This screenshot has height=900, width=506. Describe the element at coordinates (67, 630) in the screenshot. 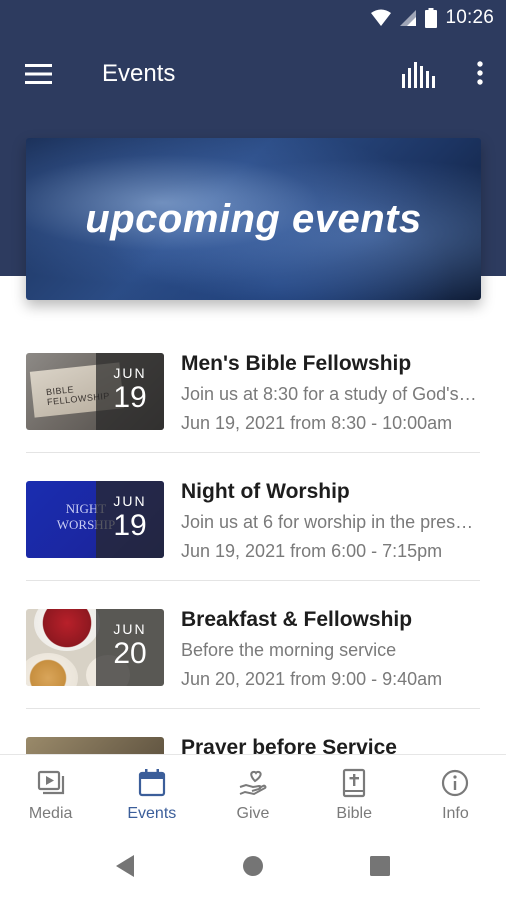

I see `berries-plate-image` at that location.